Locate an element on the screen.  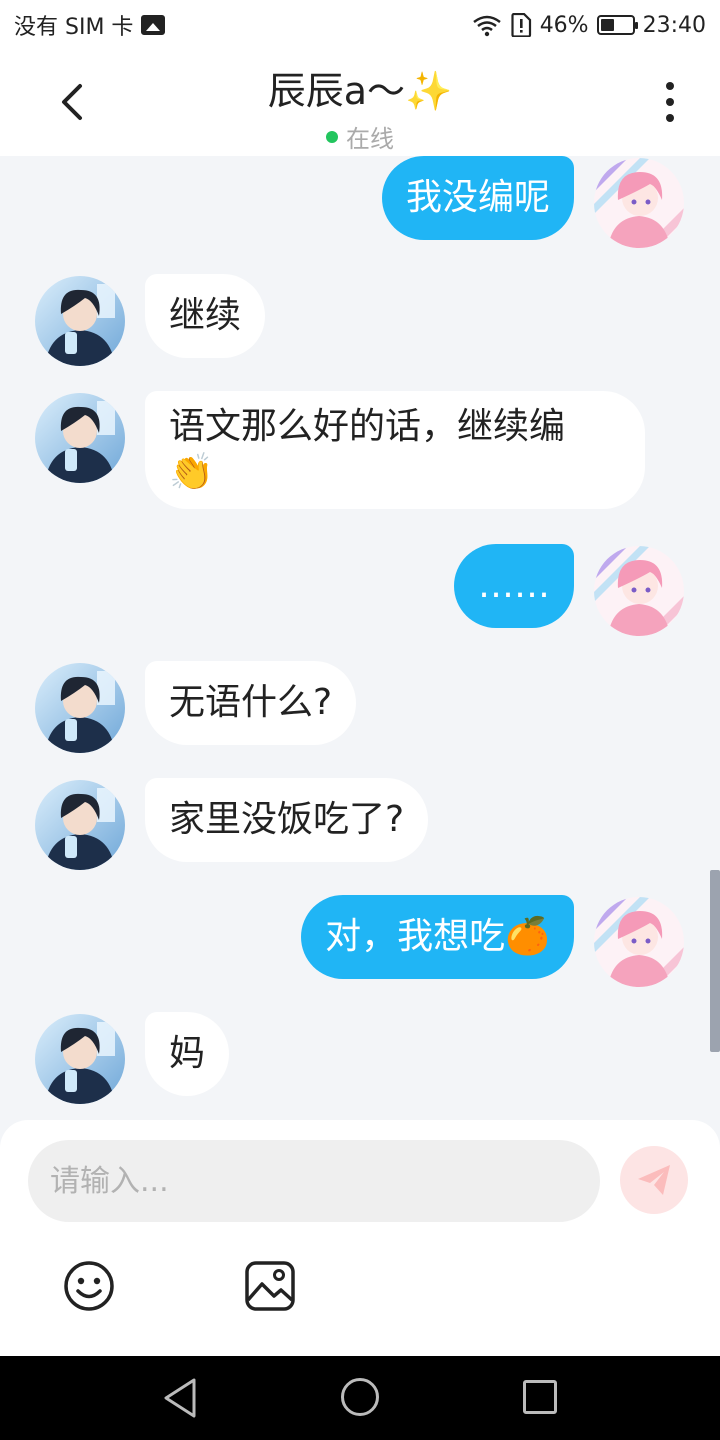
clock: 23:40 is located at coordinates (674, 25).